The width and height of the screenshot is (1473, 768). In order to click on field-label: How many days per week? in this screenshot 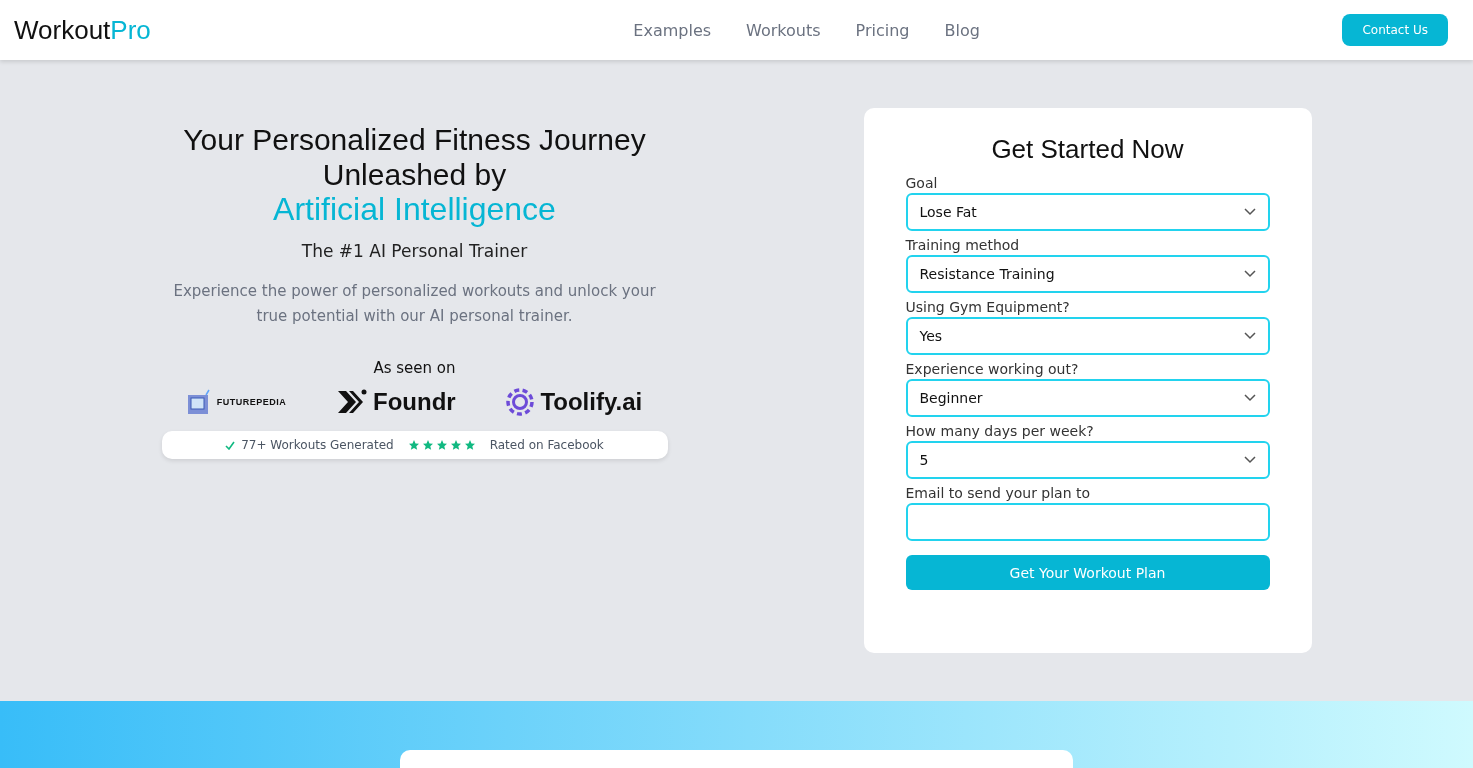, I will do `click(1000, 431)`.